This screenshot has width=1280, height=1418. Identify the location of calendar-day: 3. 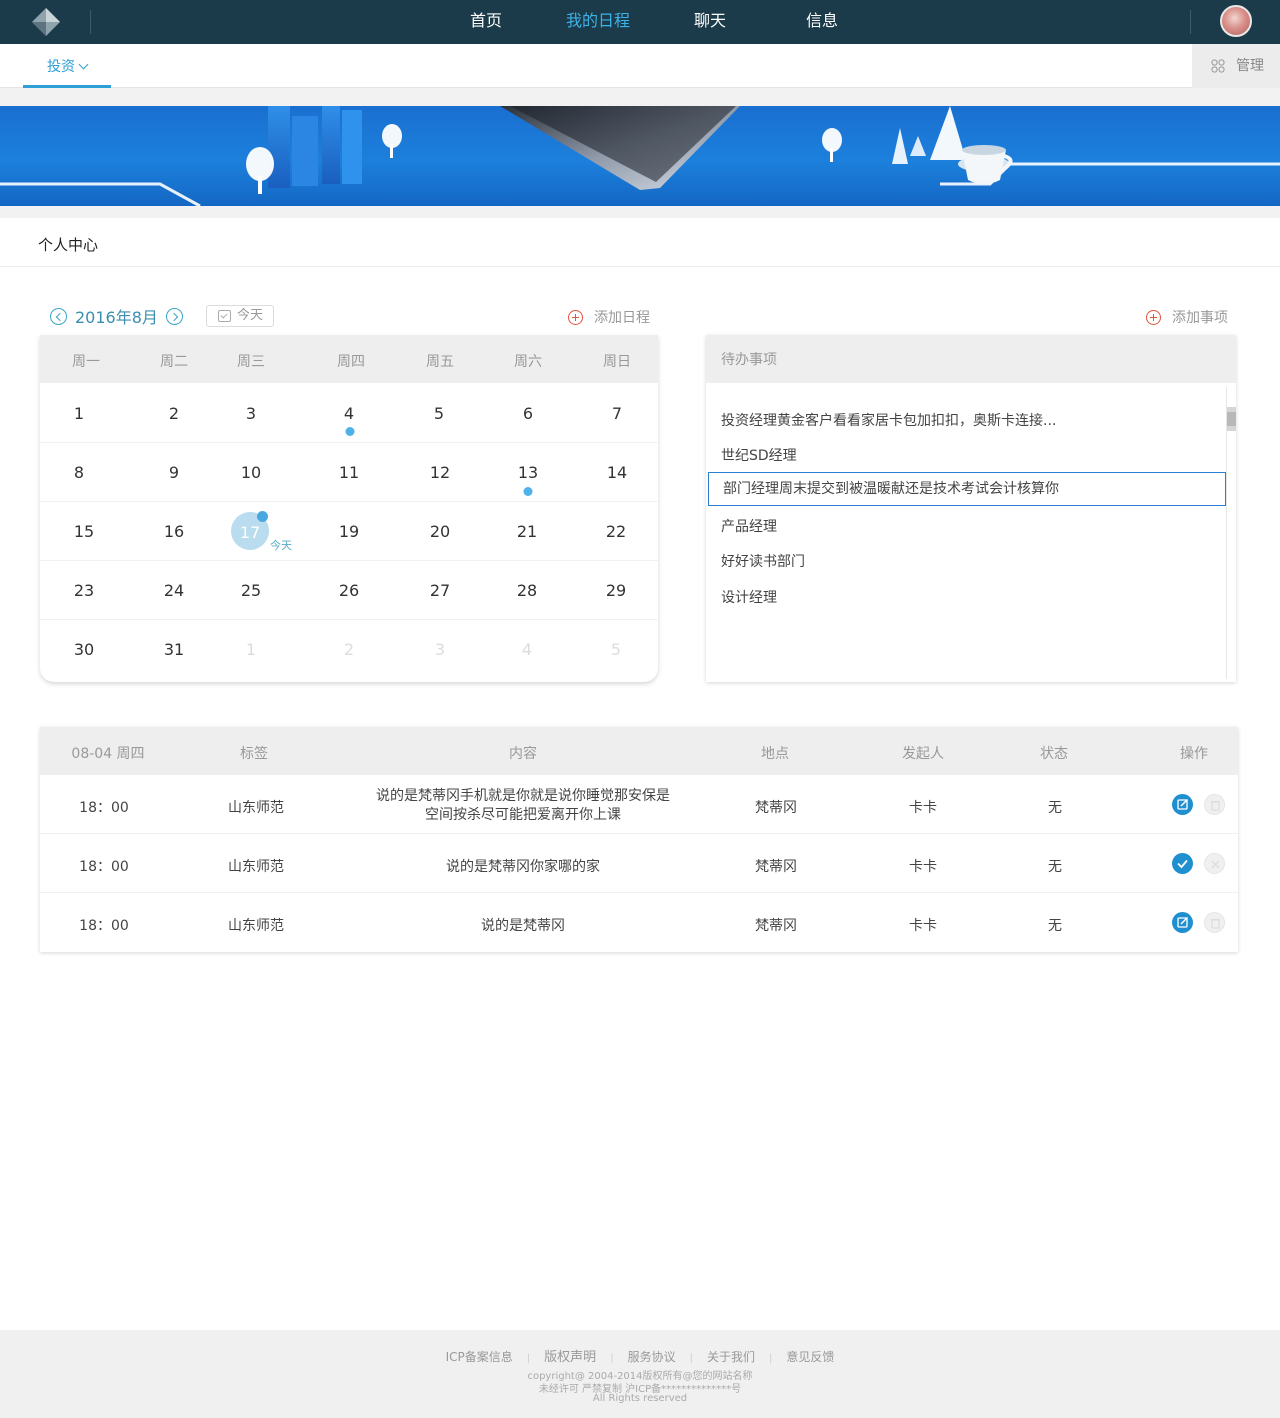
(251, 413).